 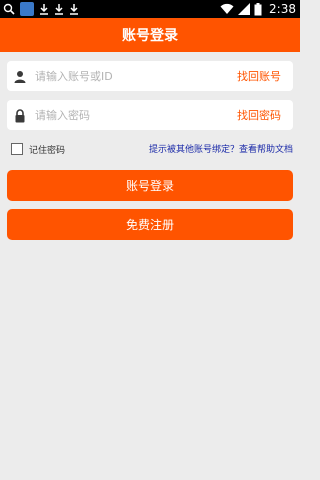 I want to click on register-button: 免费注册, so click(x=150, y=224).